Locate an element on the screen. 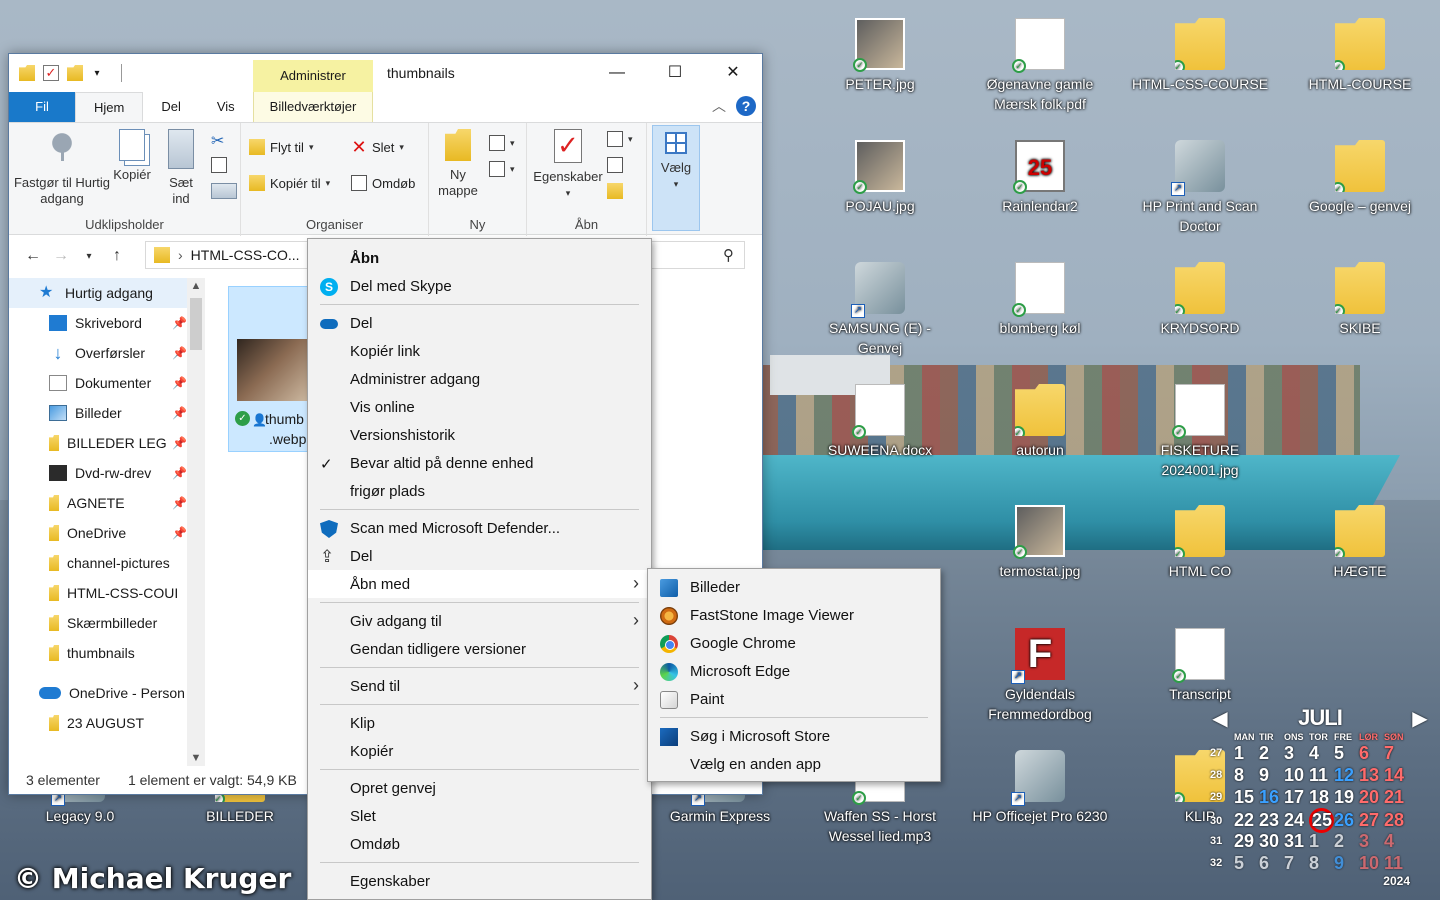  forward-arrow-icon: → is located at coordinates (61, 256).